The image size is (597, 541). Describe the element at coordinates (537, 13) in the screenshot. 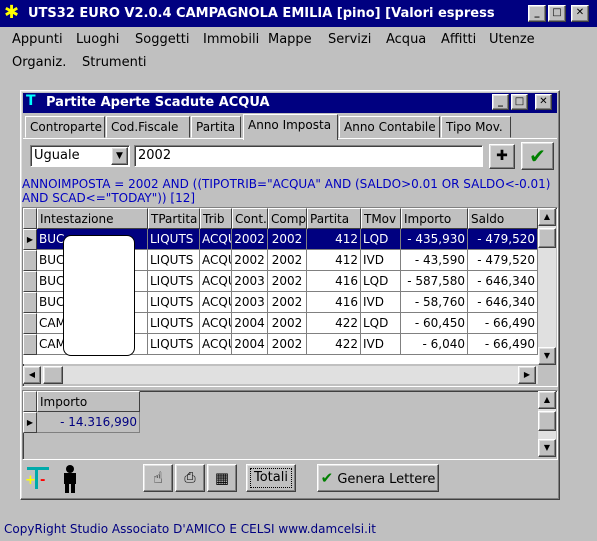

I see `minimize-button: _` at that location.